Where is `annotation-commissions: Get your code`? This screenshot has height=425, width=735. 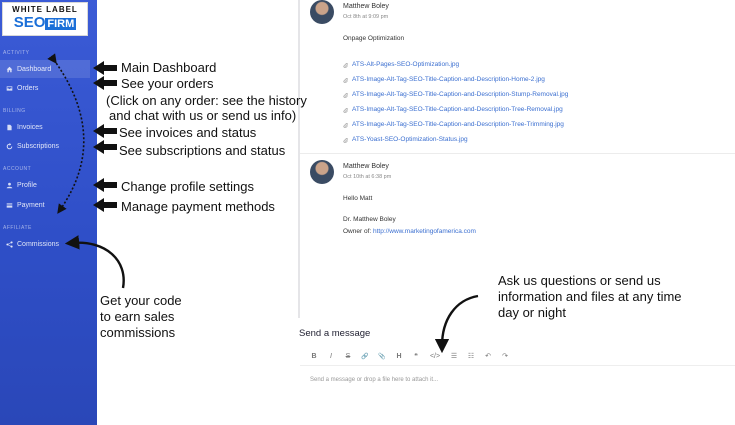
annotation-commissions: Get your code is located at coordinates (141, 300).